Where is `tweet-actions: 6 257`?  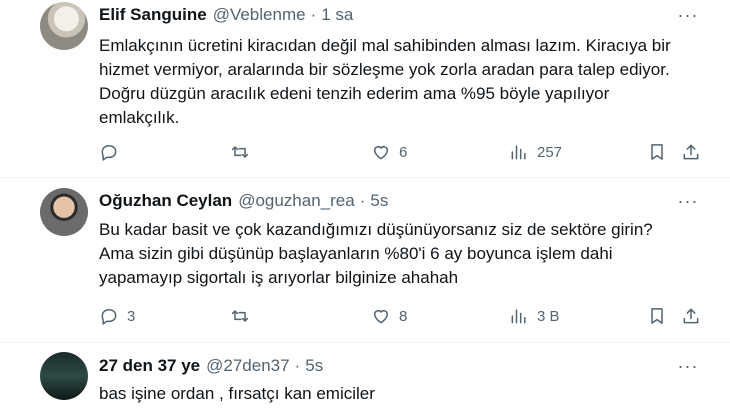
tweet-actions: 6 257 is located at coordinates (404, 152).